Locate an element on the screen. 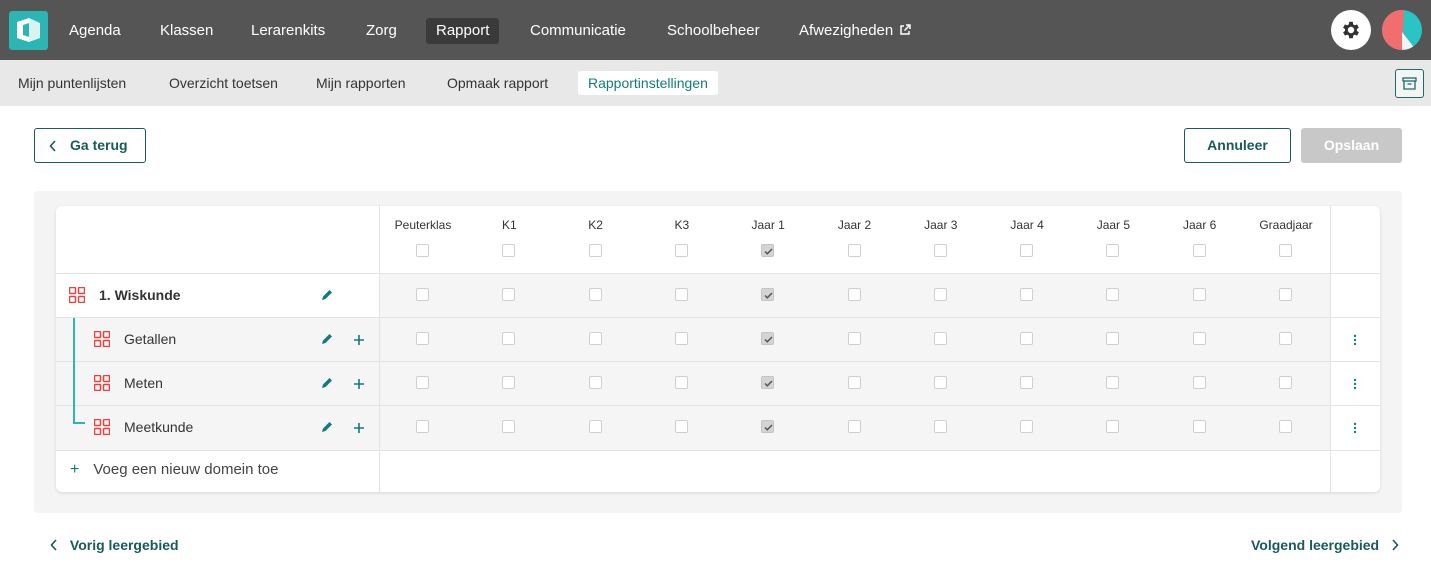 The image size is (1431, 562). tab-rapportinstellingen: Rapportinstellingen is located at coordinates (648, 83).